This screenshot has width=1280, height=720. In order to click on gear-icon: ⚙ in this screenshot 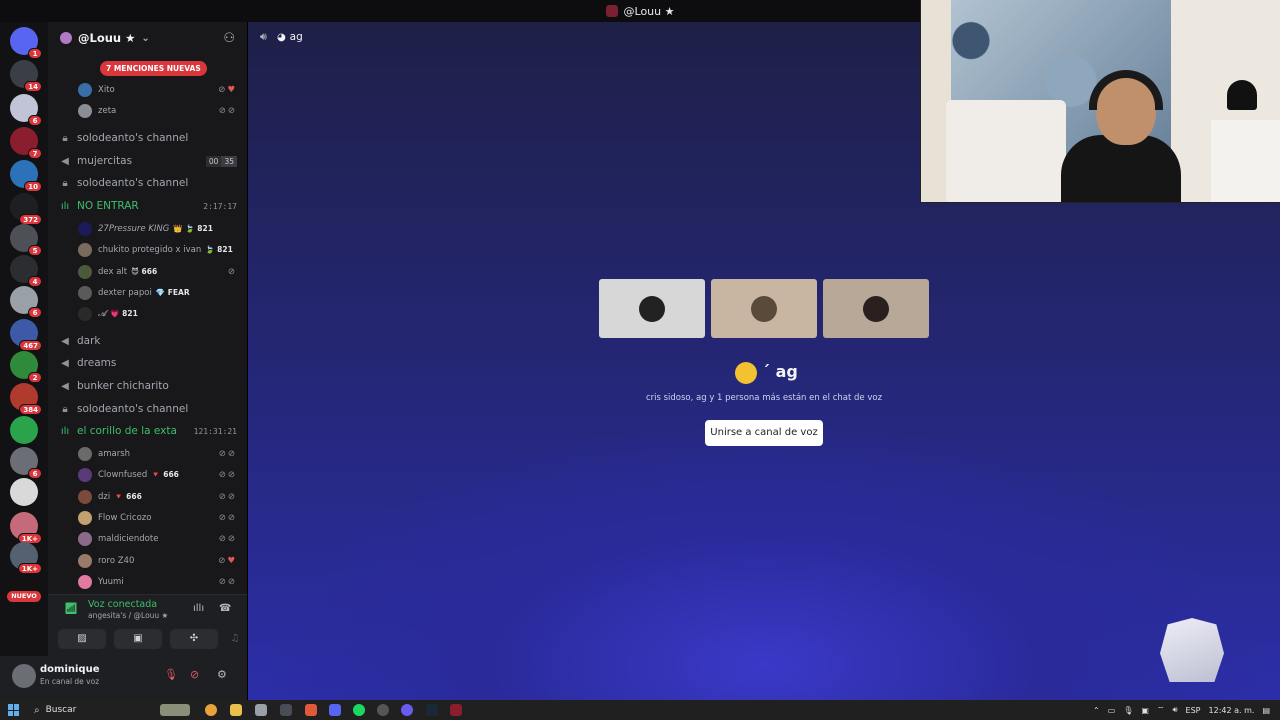, I will do `click(222, 674)`.